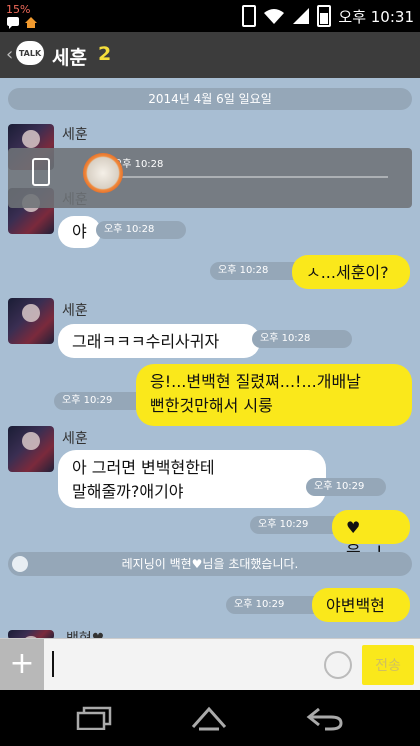 The width and height of the screenshot is (420, 746). I want to click on message-bubble: 아 그러면 변백현한테 말해줄까?애기야, so click(192, 479).